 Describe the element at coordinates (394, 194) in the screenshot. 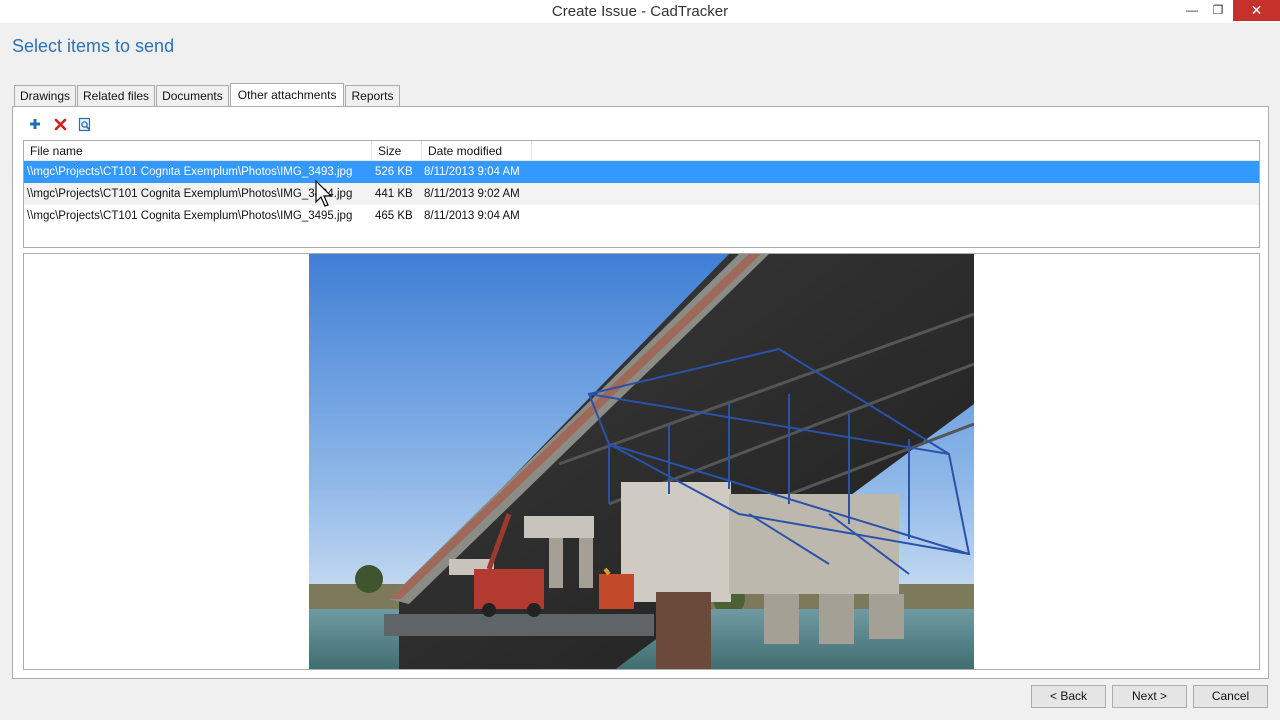

I see `file-size-cell: 441 KB` at that location.